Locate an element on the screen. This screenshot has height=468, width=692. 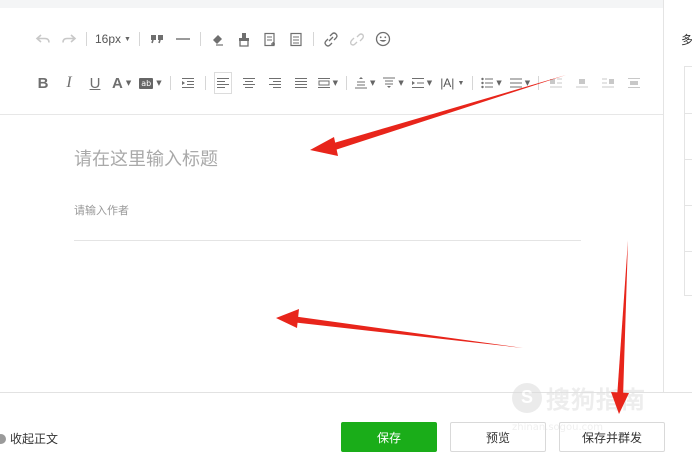
background-color-button: ab ▼ is located at coordinates (150, 83).